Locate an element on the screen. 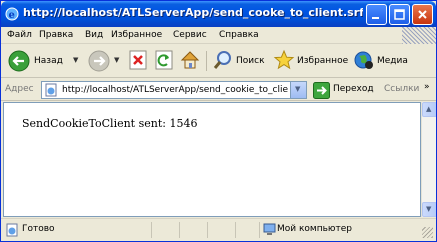 This screenshot has height=242, width=437. links-button: Ссылки is located at coordinates (401, 89).